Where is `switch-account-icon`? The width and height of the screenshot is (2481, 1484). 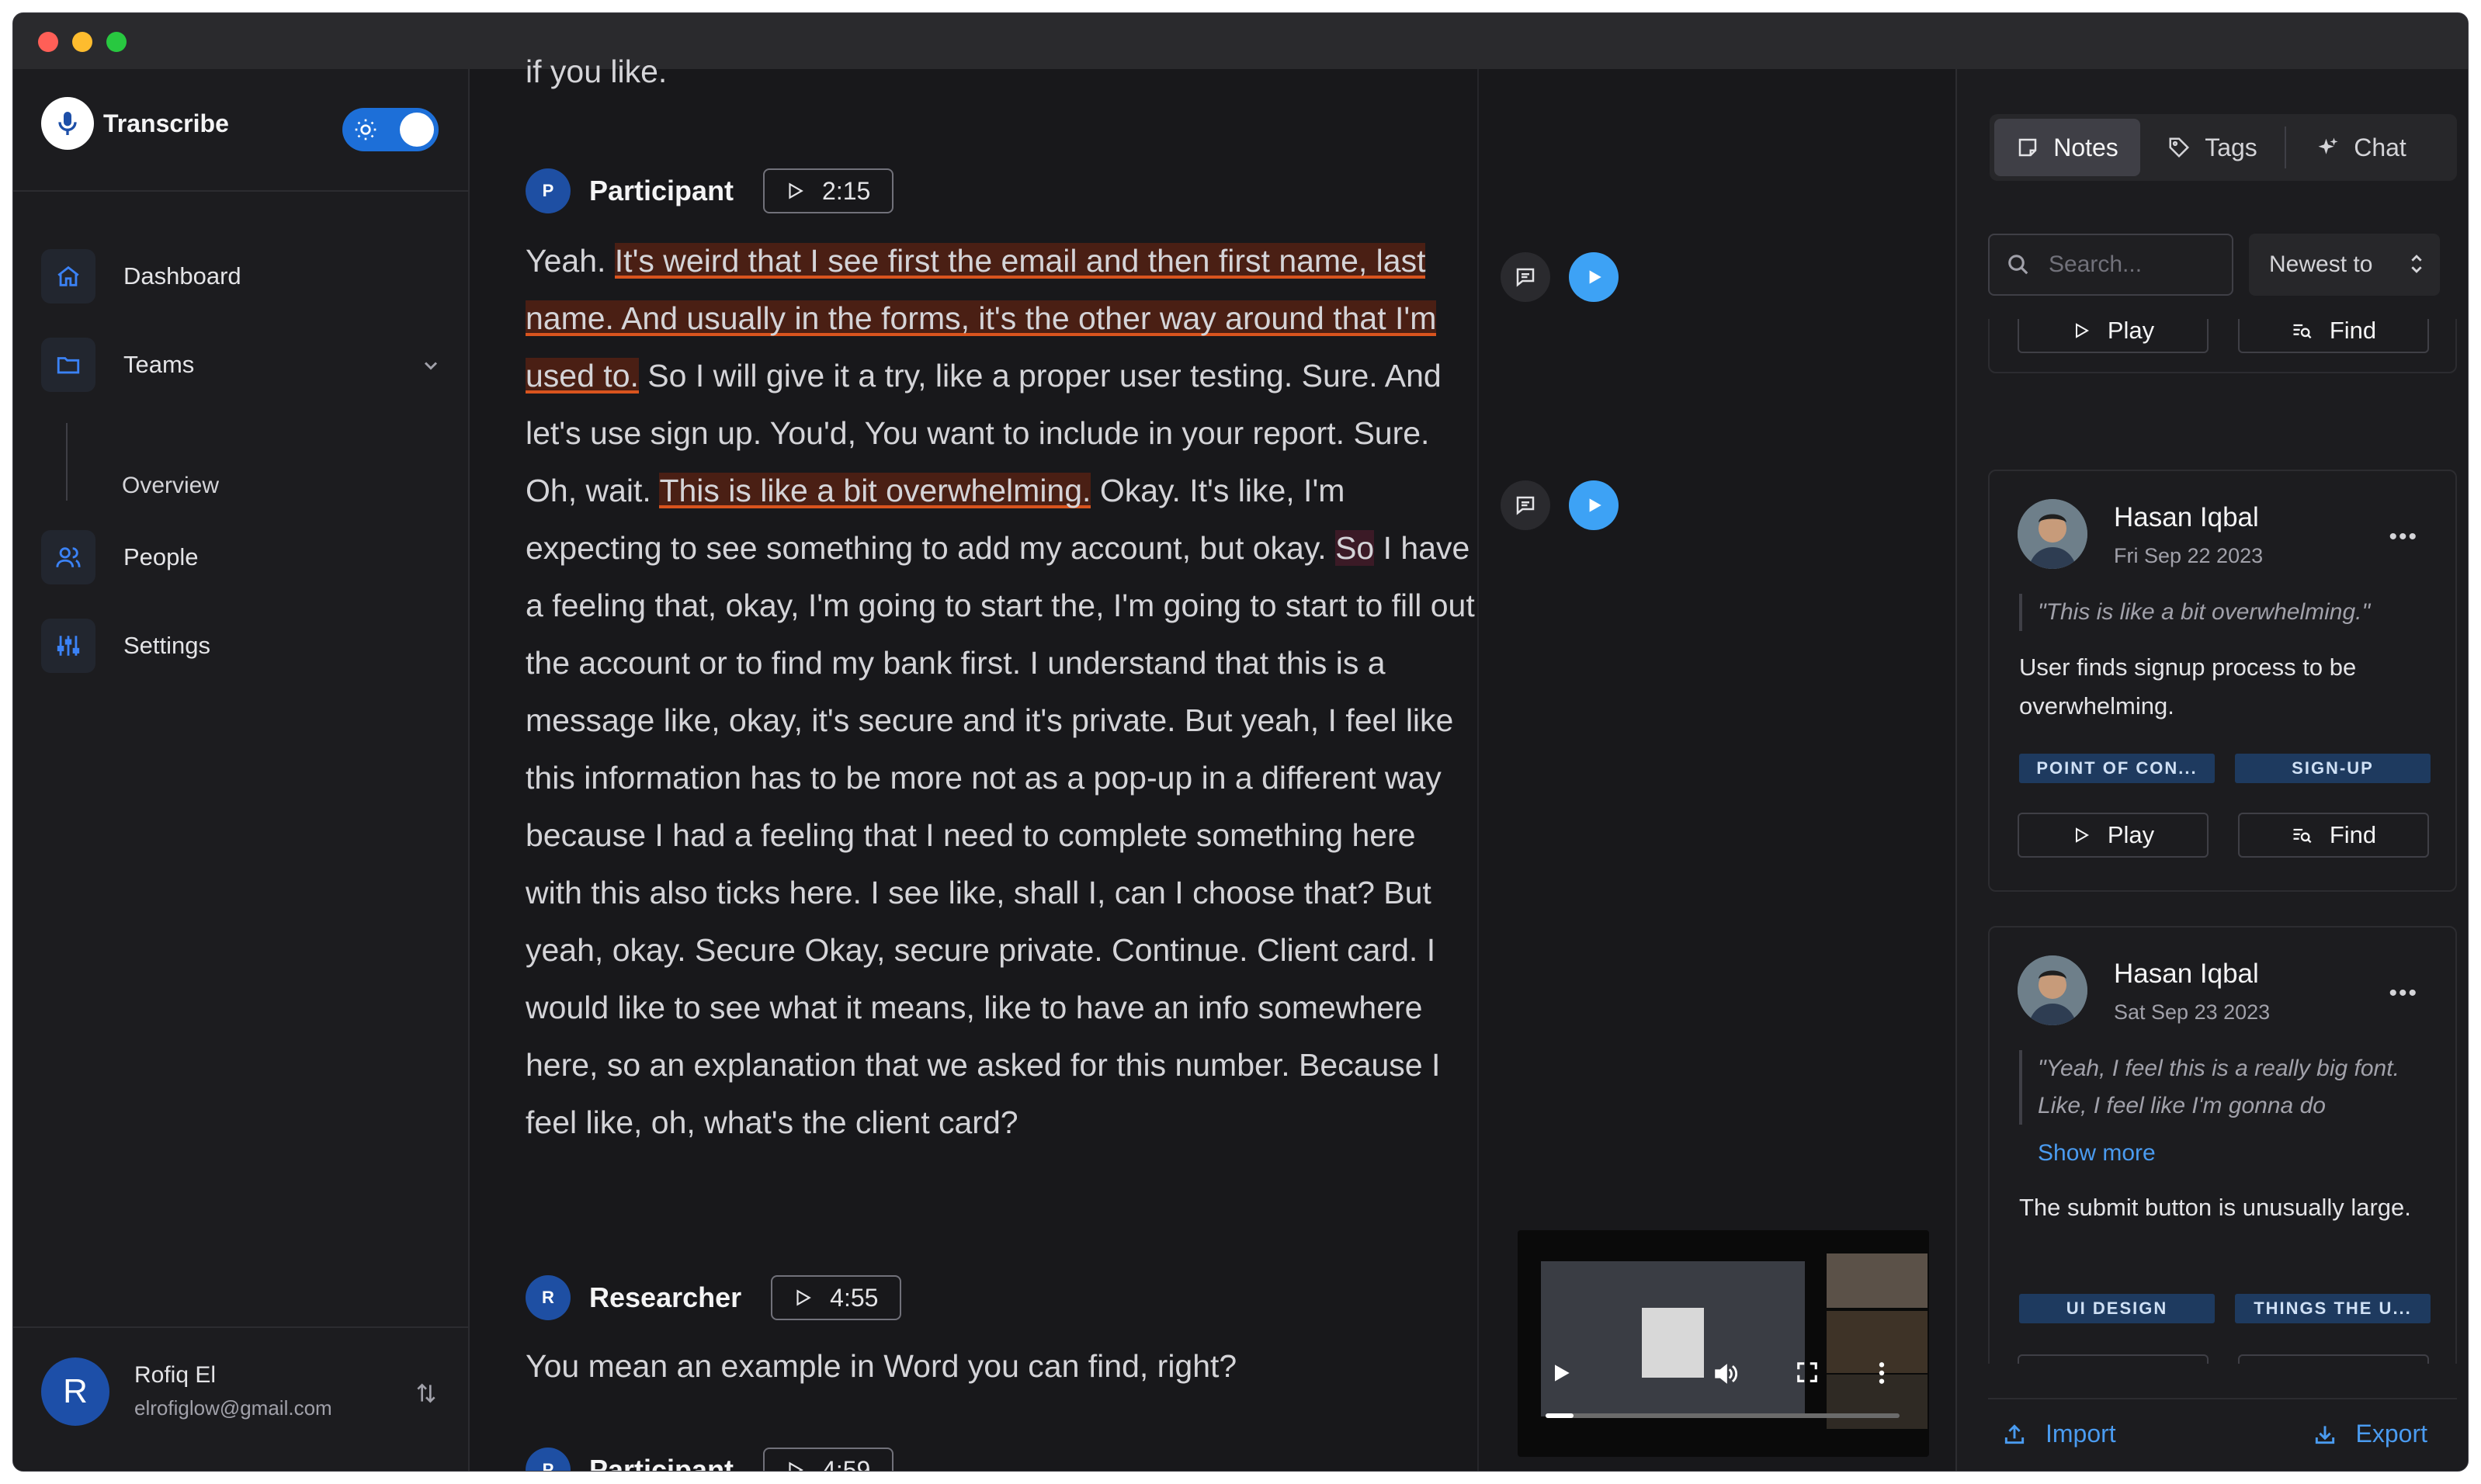
switch-account-icon is located at coordinates (426, 1395).